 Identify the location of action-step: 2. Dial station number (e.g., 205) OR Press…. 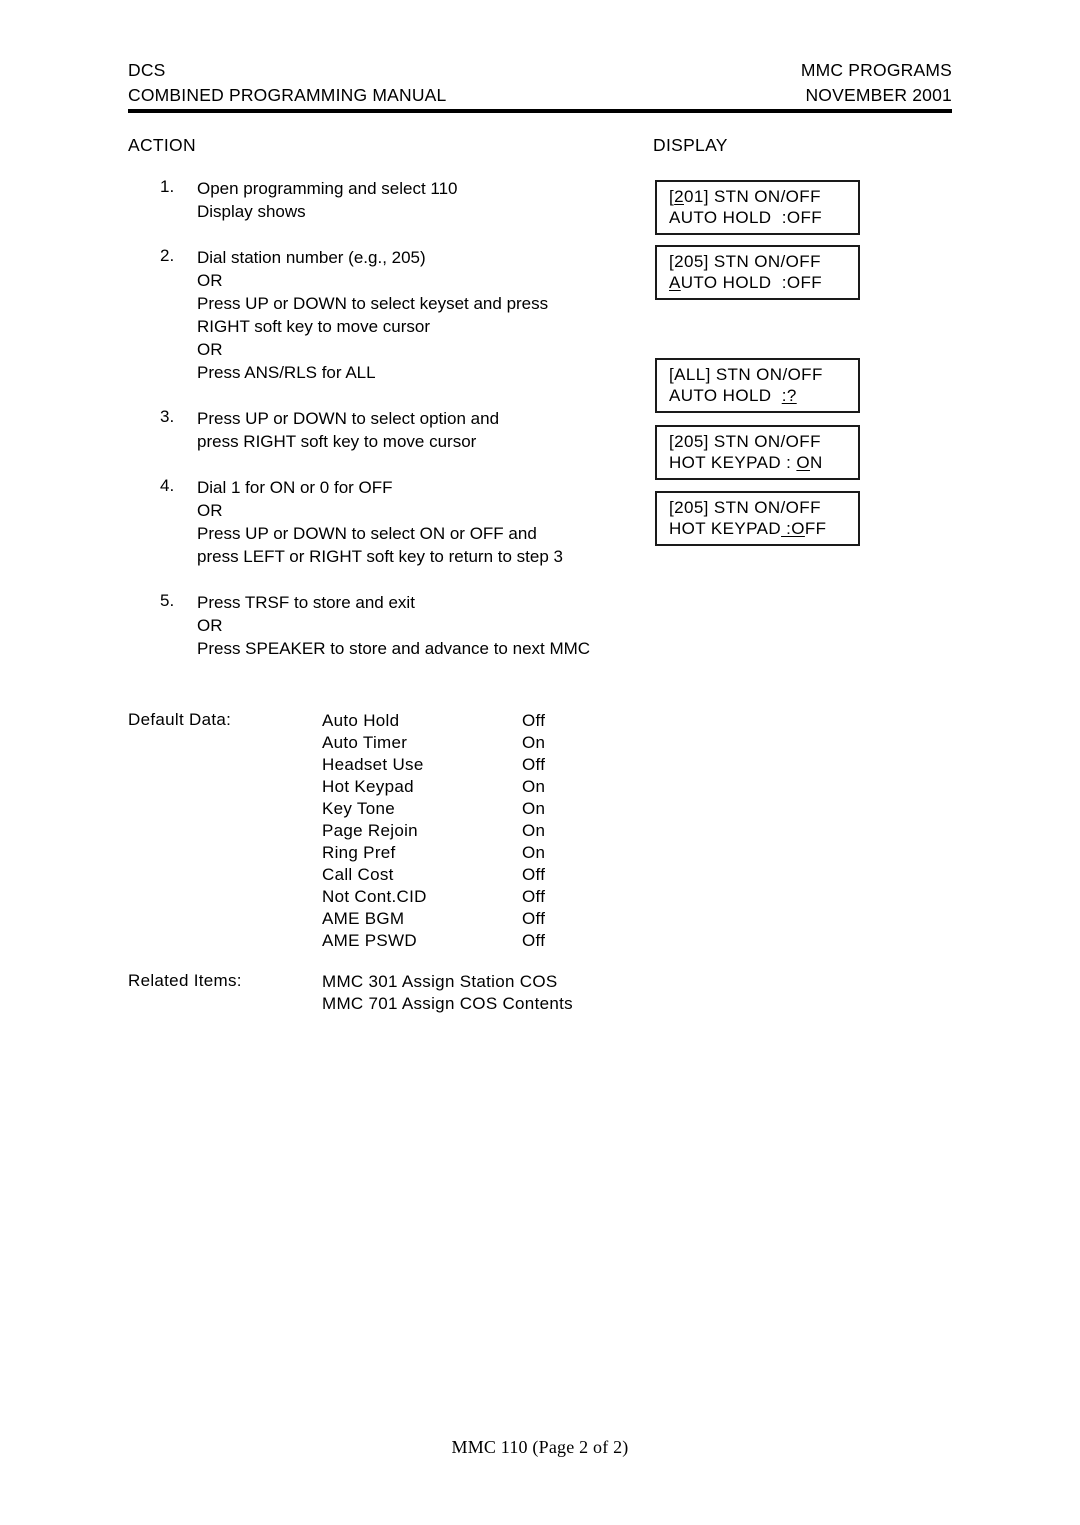
(378, 315).